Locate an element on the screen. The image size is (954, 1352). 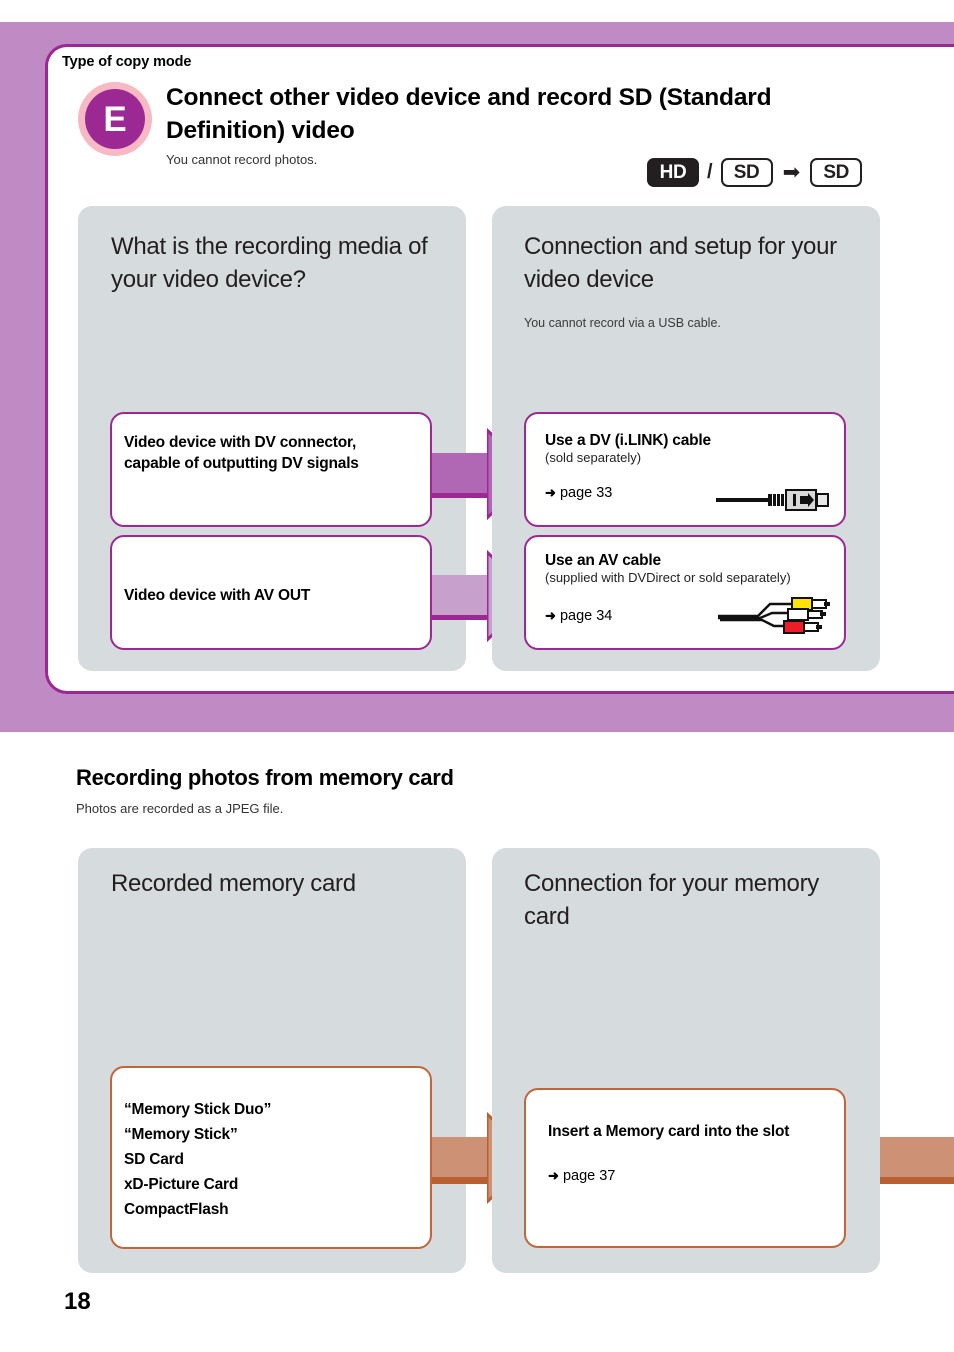
connector-stub-dv is located at coordinates (463, 473).